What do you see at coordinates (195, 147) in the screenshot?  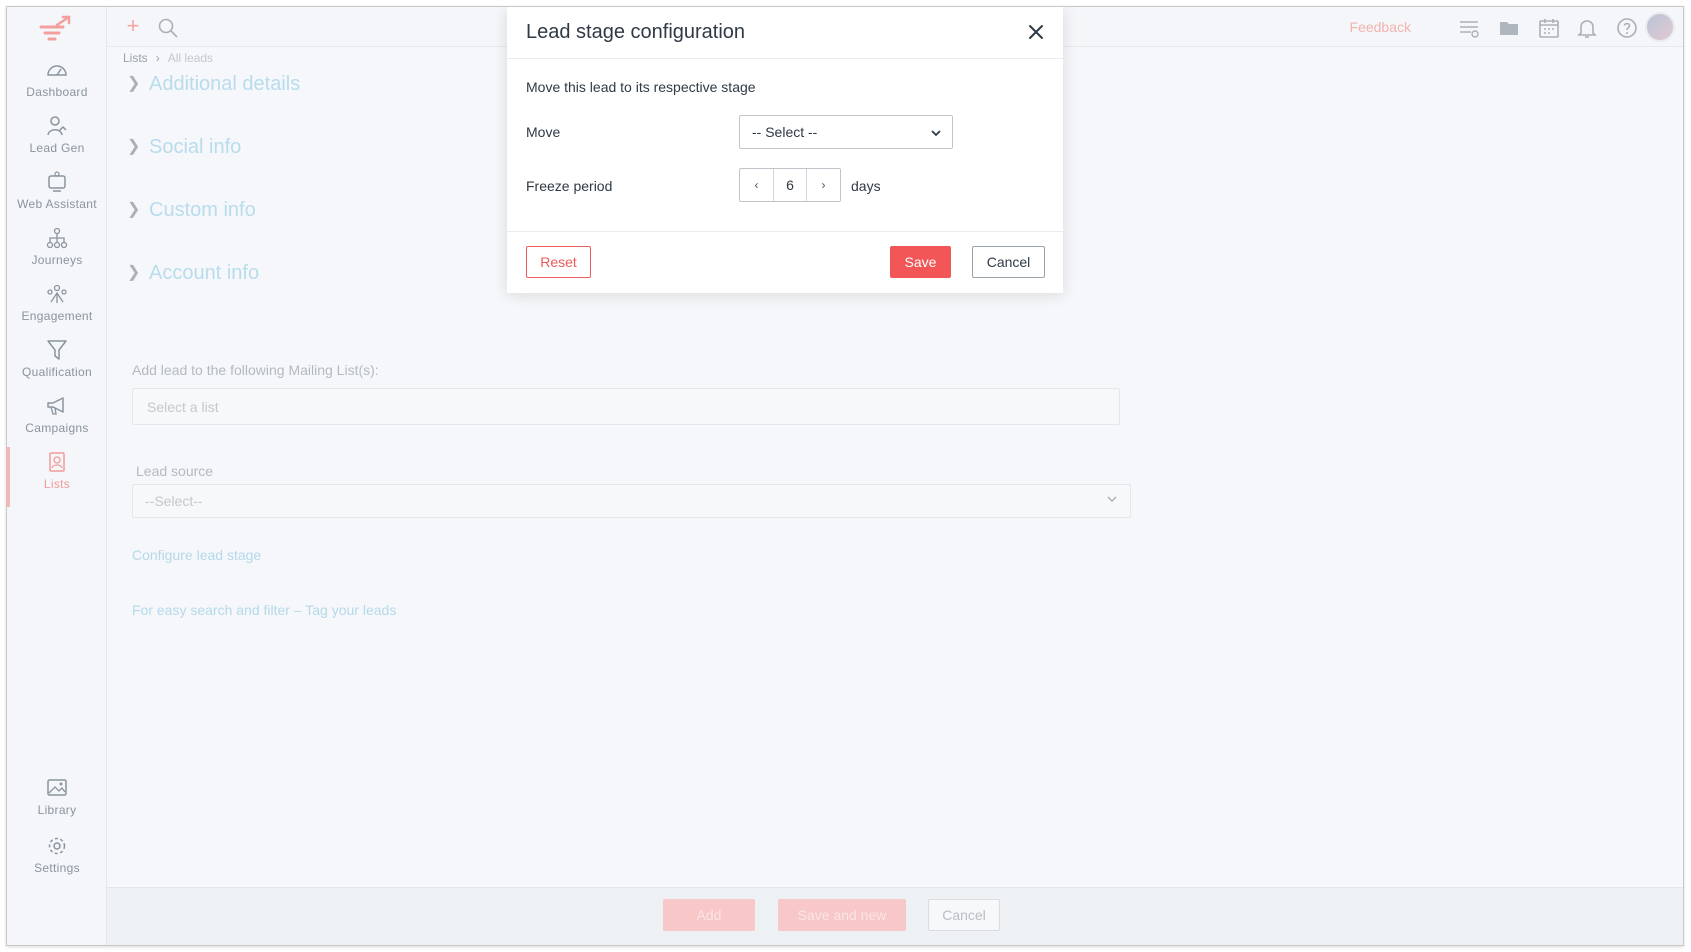 I see `section-title: Social info` at bounding box center [195, 147].